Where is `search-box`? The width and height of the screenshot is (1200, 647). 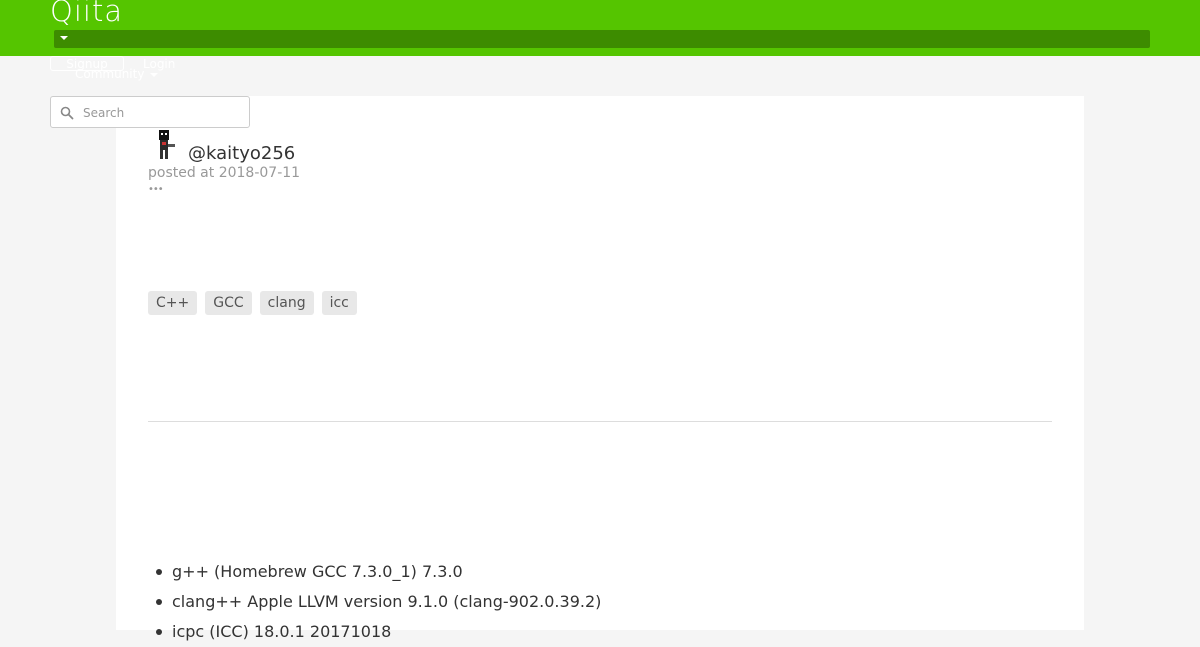
search-box is located at coordinates (150, 112).